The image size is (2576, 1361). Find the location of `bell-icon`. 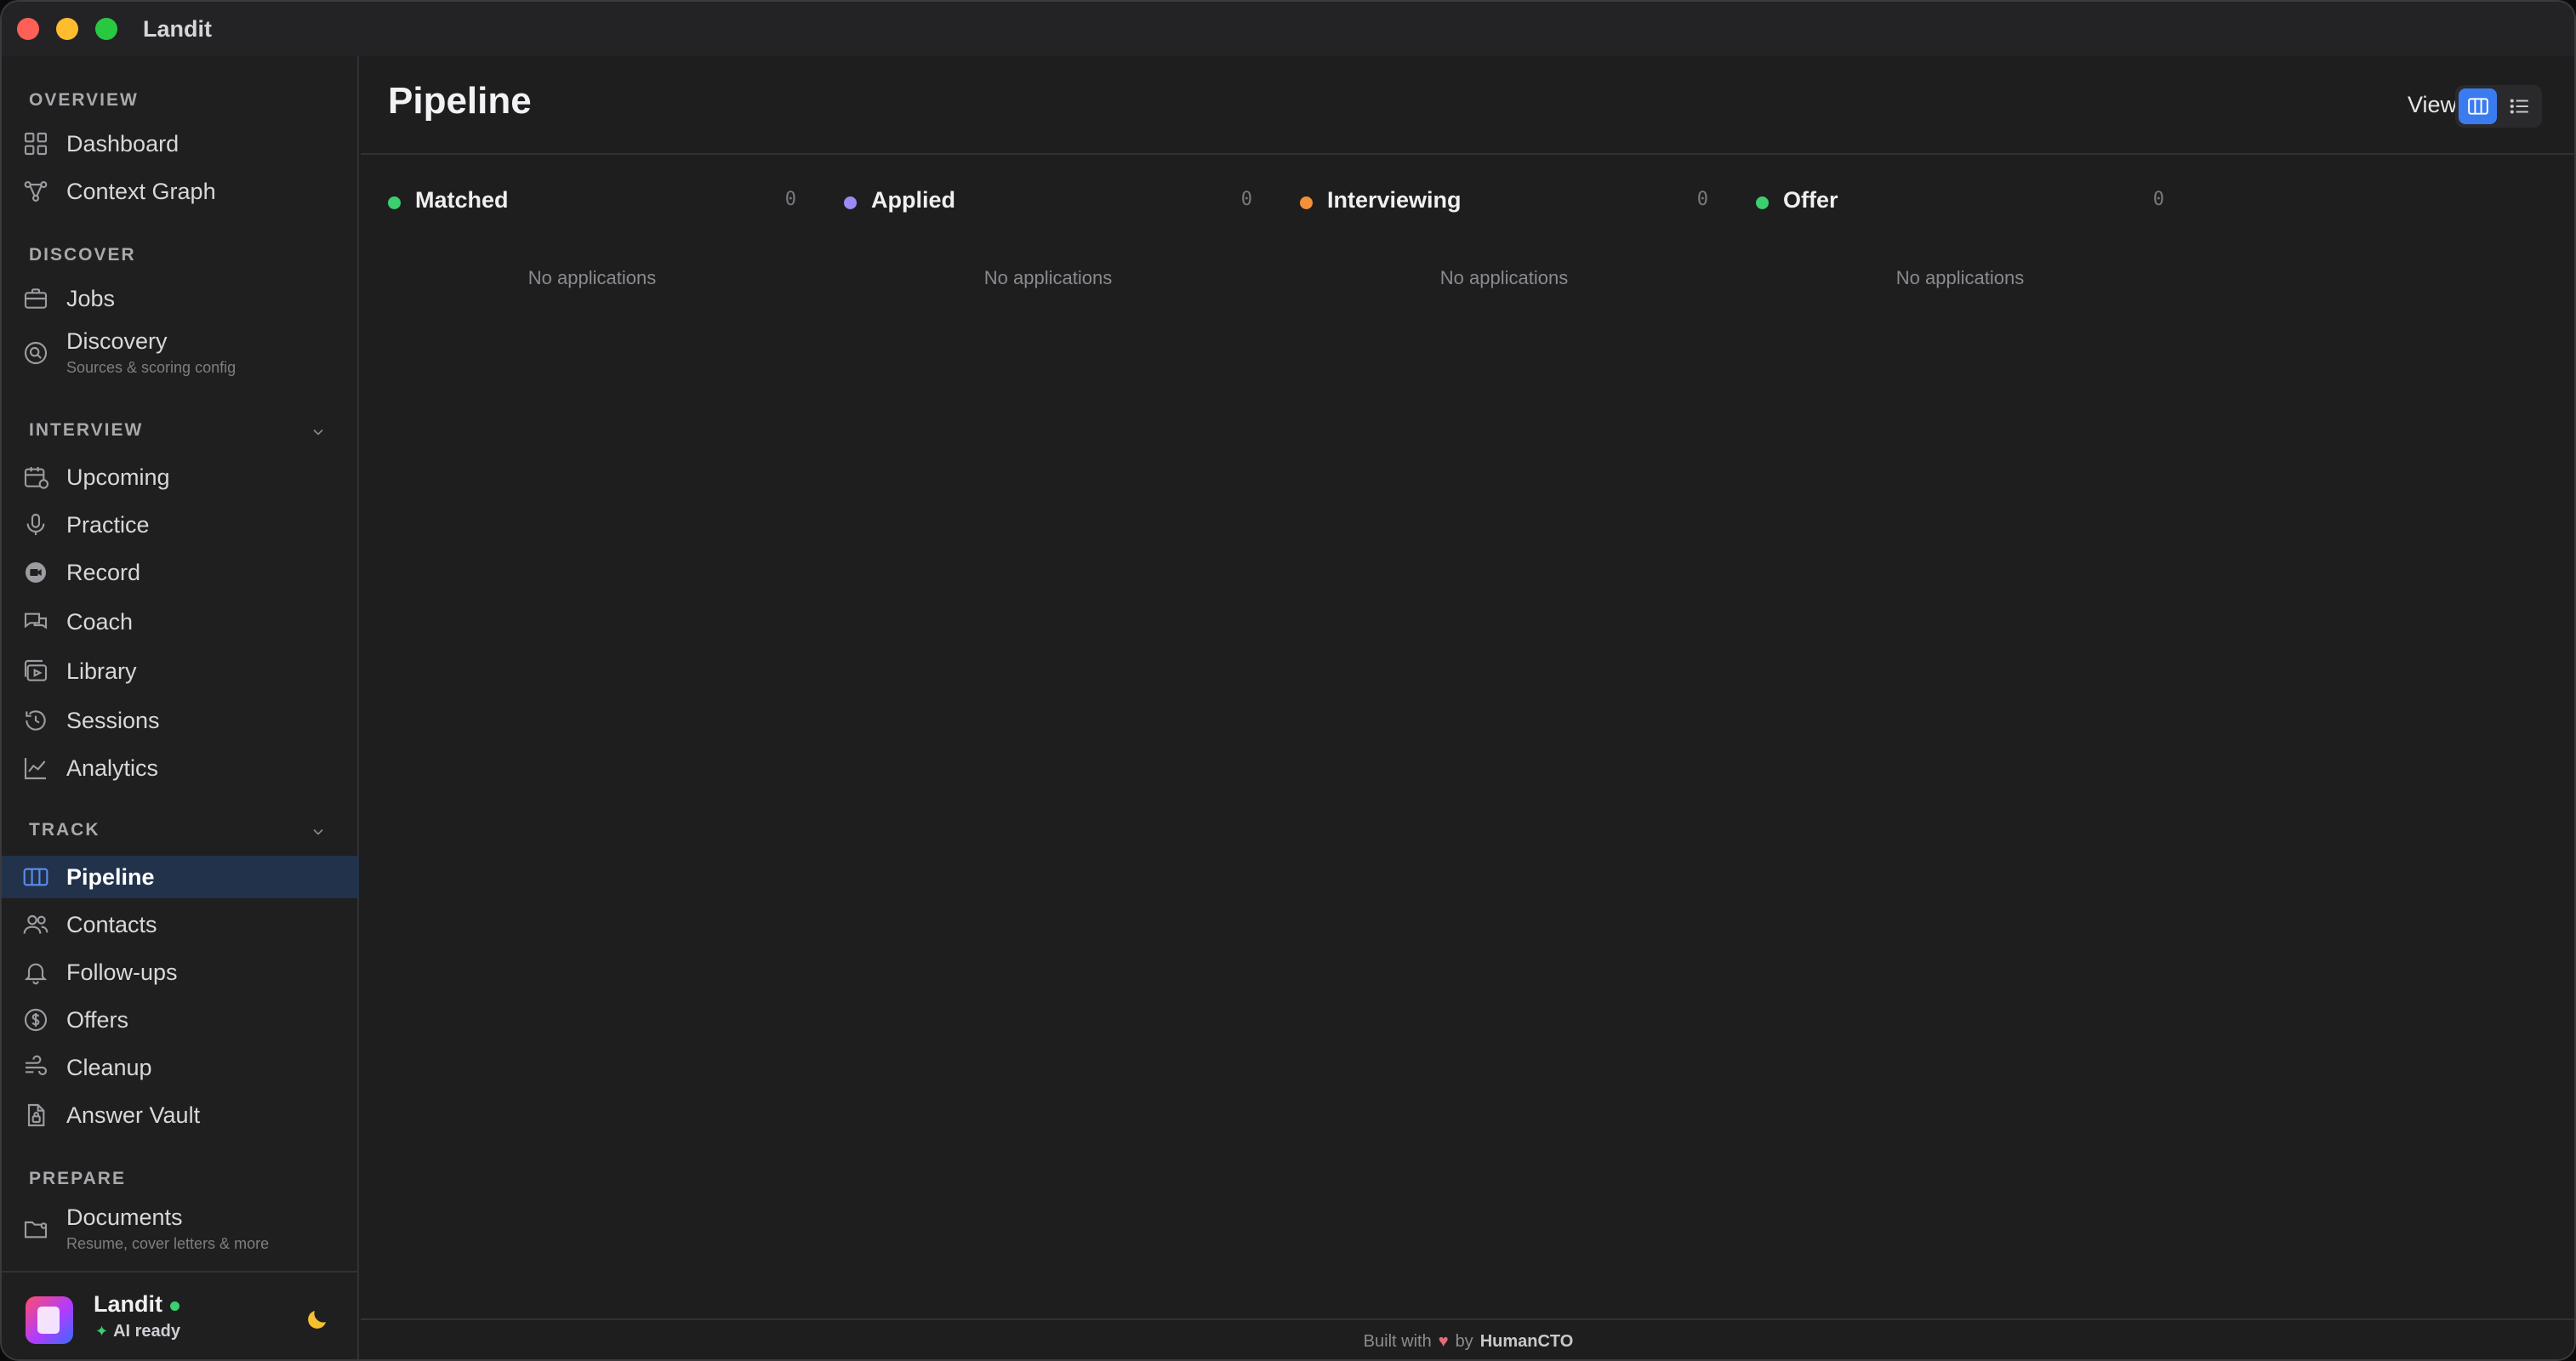

bell-icon is located at coordinates (36, 974).